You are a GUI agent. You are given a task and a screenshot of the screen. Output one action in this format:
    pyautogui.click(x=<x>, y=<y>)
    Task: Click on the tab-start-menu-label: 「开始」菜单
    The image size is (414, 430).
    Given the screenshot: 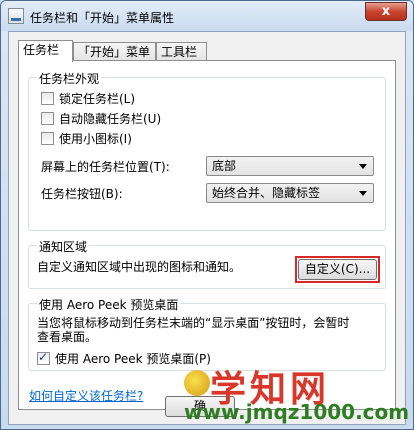 What is the action you would take?
    pyautogui.click(x=114, y=52)
    